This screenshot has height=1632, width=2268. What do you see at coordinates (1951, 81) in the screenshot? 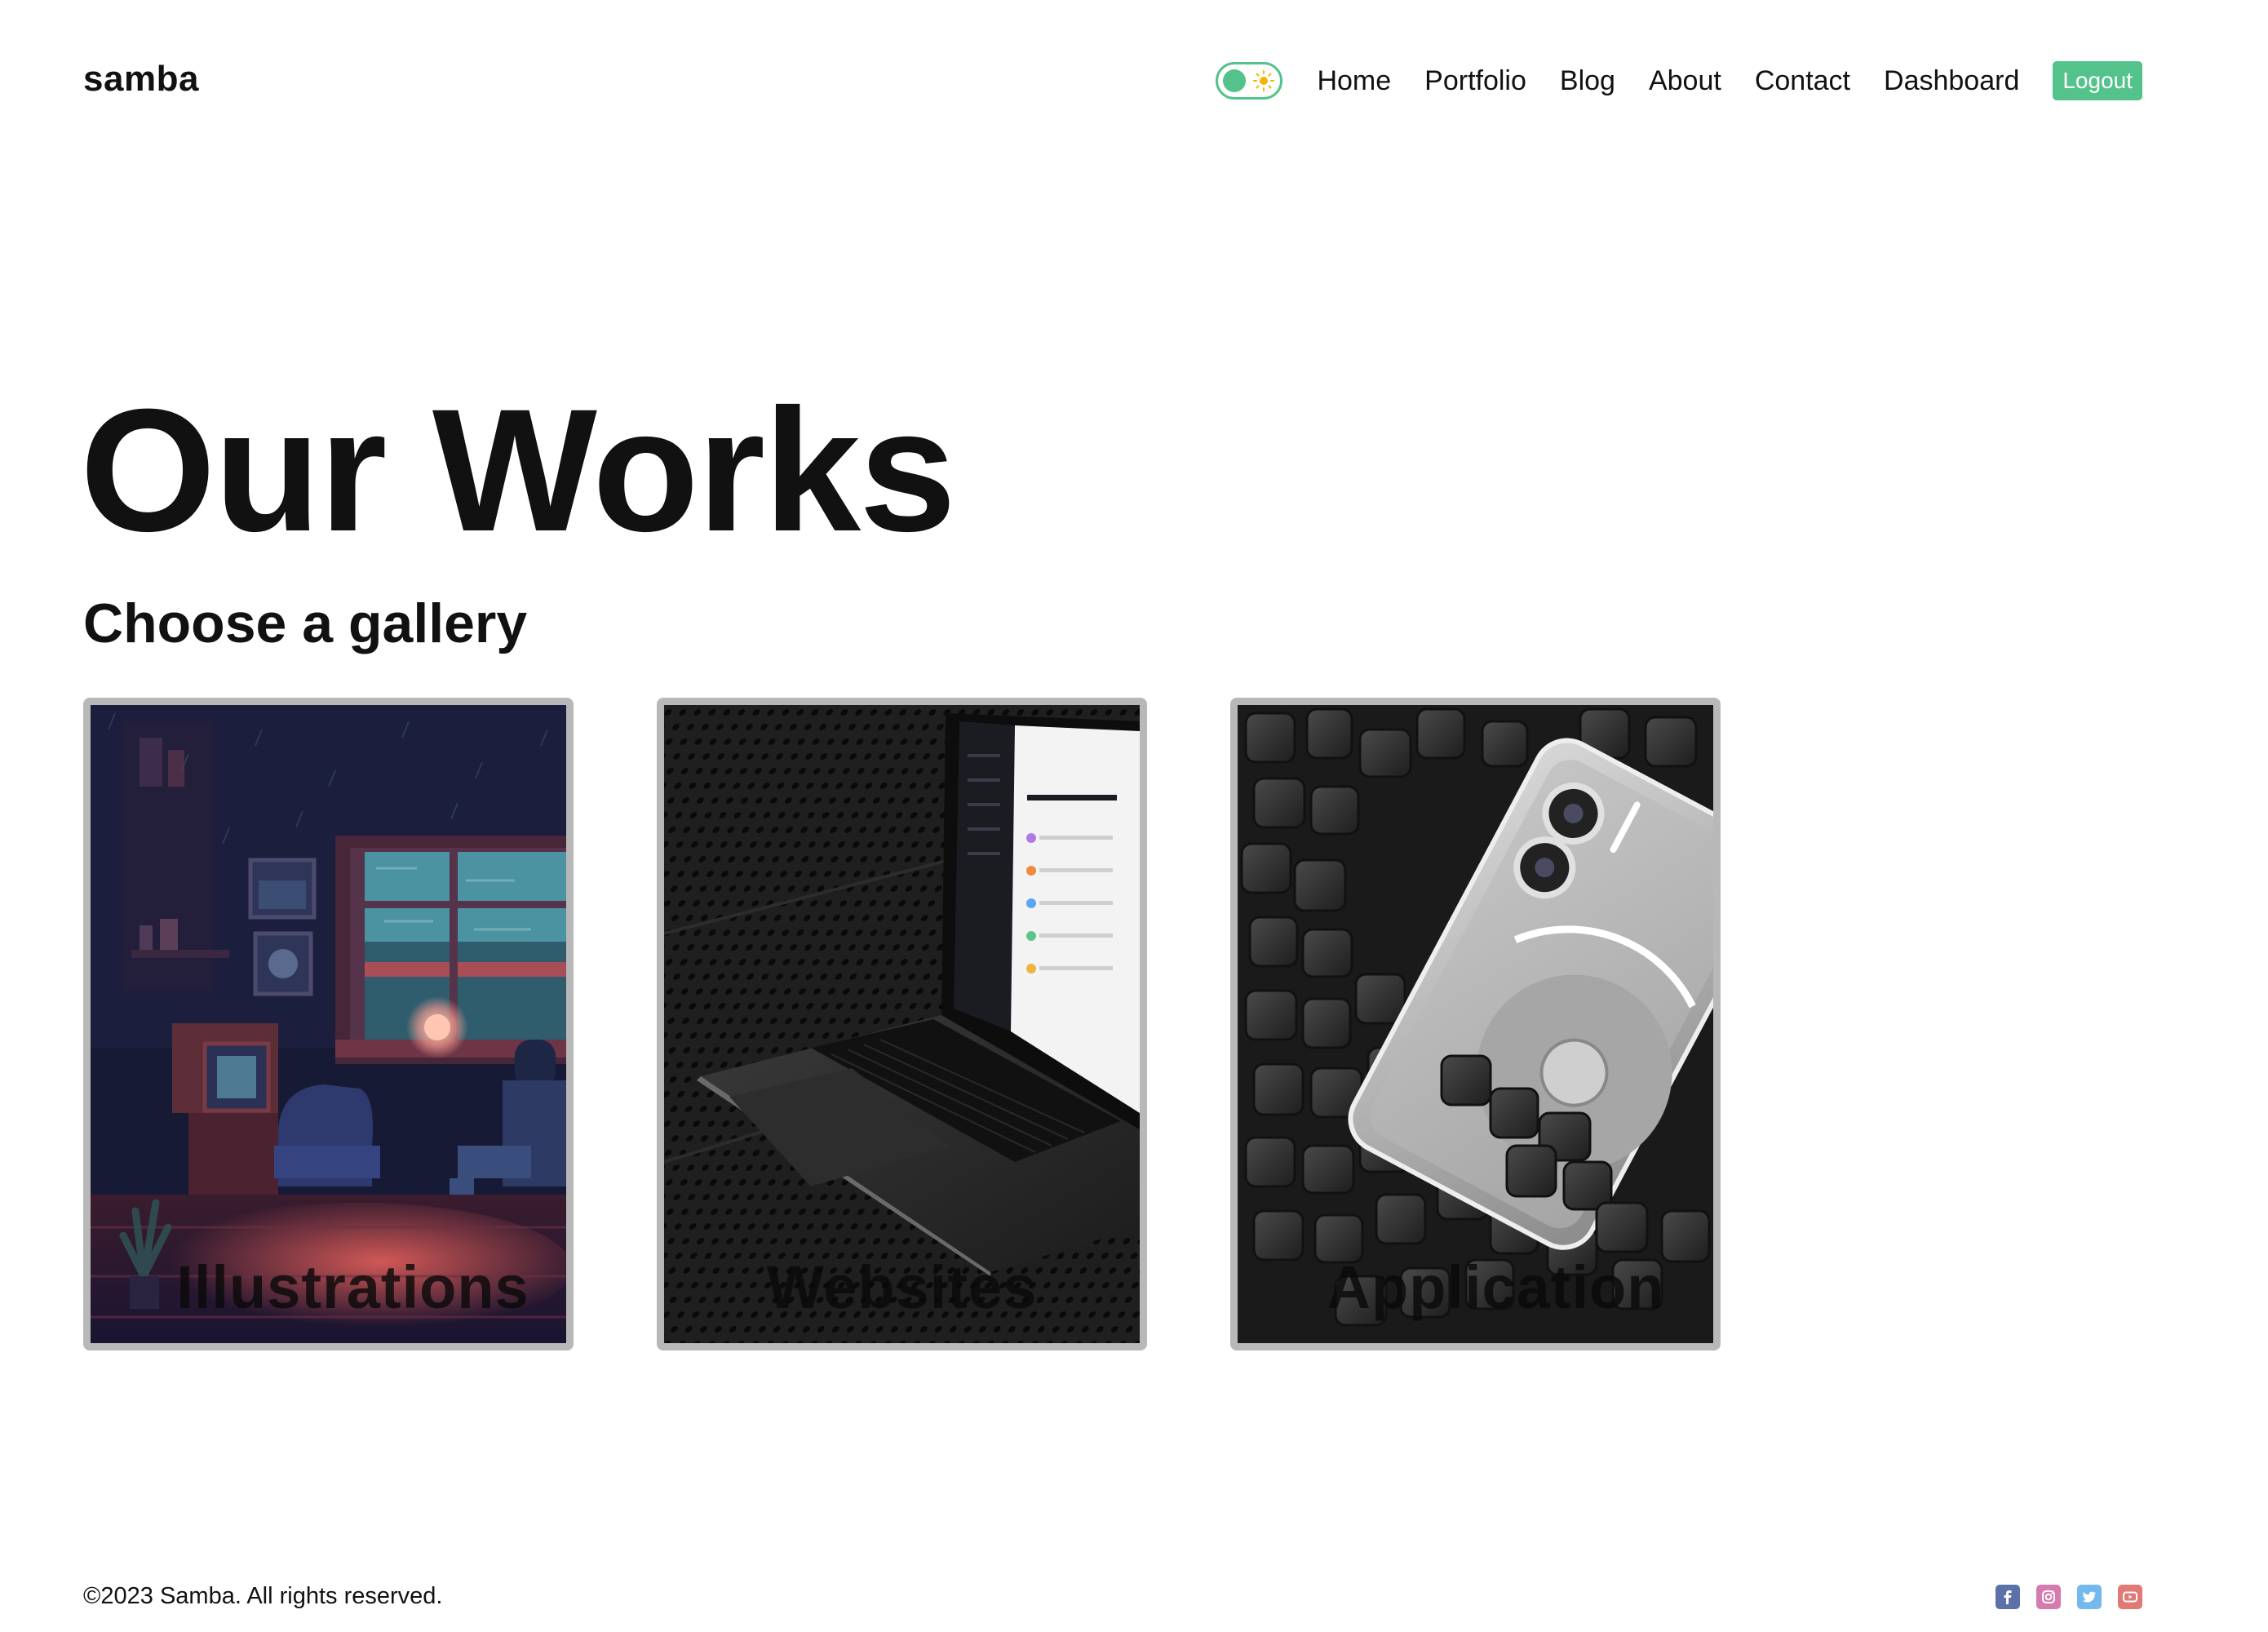
I see `nav-dashboard: Dashboard` at bounding box center [1951, 81].